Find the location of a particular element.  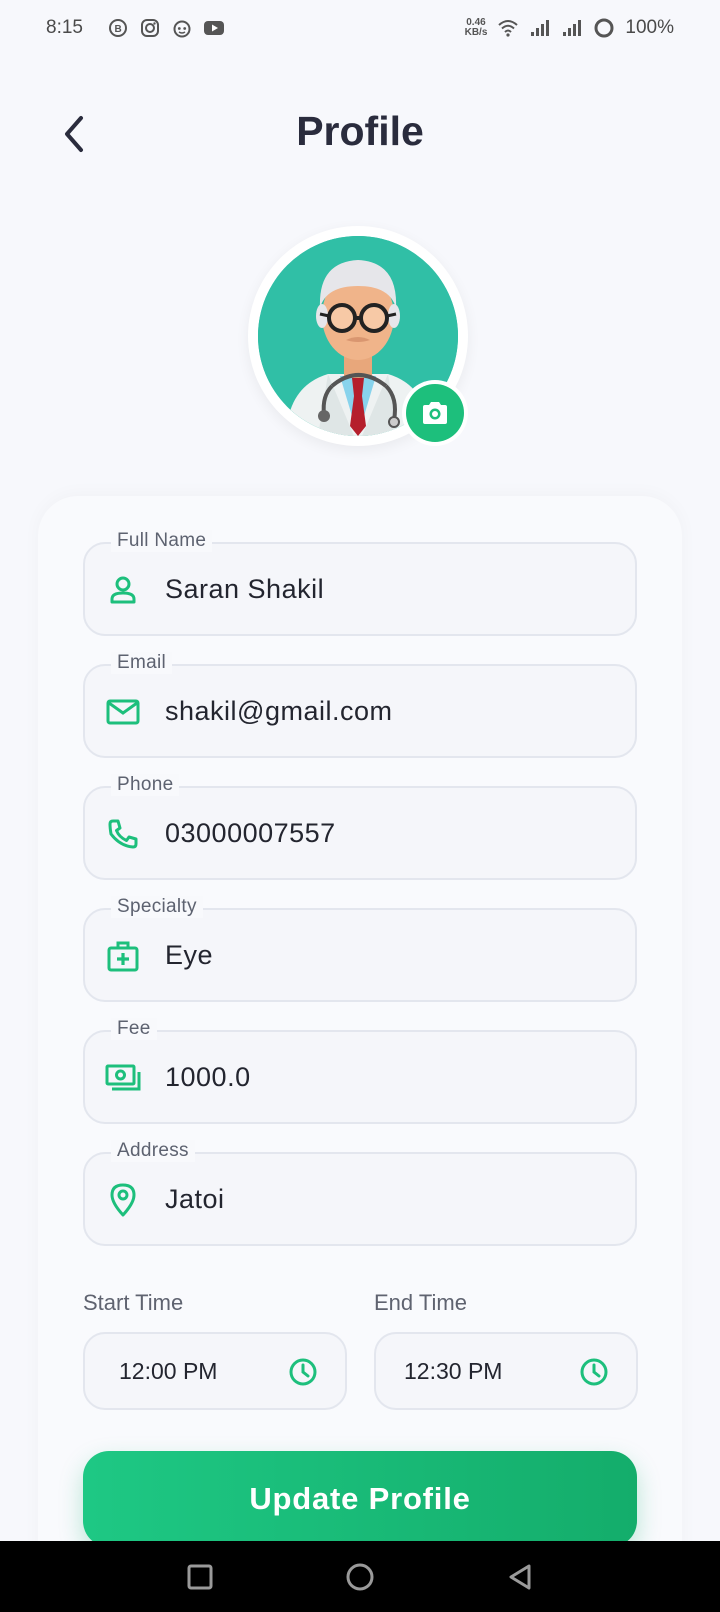

reddit-icon is located at coordinates (182, 28).